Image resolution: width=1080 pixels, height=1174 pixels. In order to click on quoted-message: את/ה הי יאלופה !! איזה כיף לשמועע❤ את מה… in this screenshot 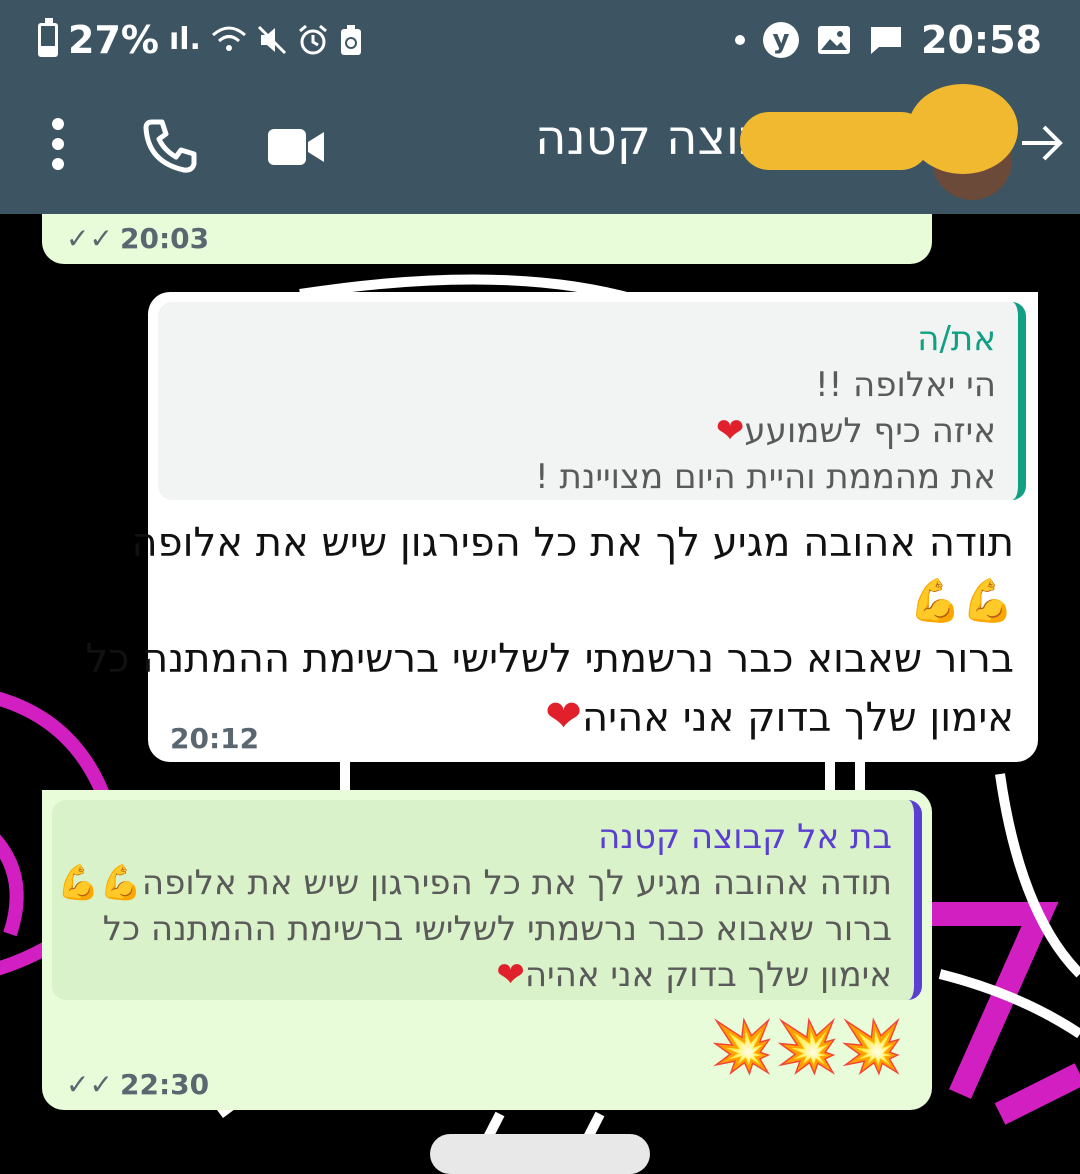, I will do `click(592, 401)`.